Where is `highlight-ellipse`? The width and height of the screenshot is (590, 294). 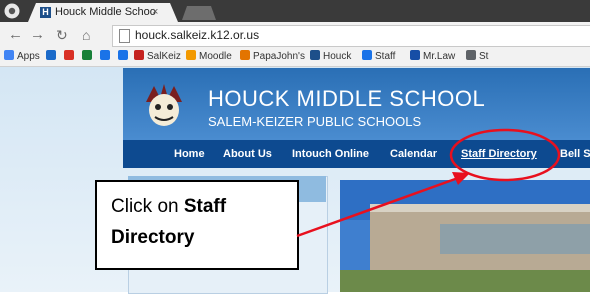
highlight-ellipse is located at coordinates (505, 155).